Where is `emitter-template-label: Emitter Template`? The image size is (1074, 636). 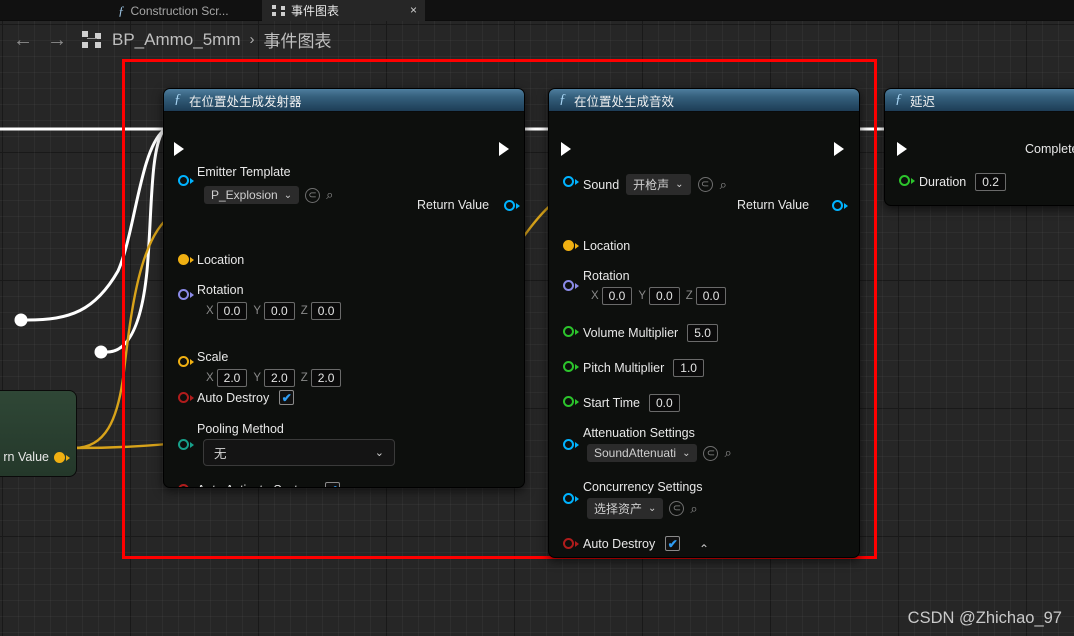 emitter-template-label: Emitter Template is located at coordinates (244, 172).